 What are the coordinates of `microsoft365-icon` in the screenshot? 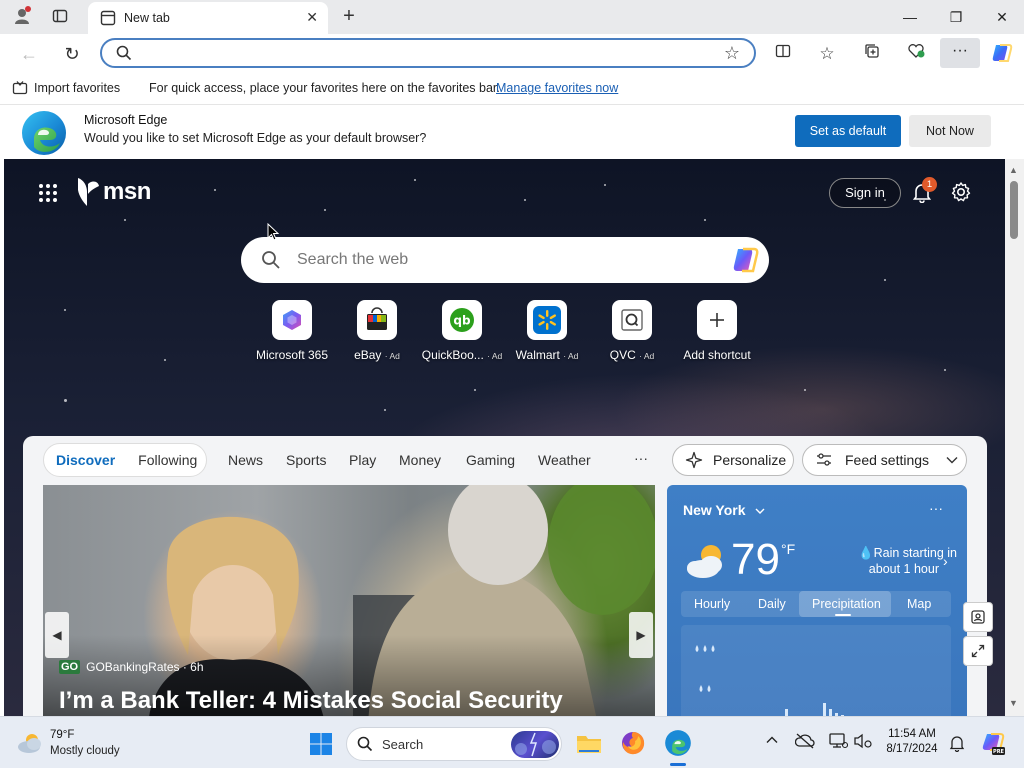 It's located at (292, 320).